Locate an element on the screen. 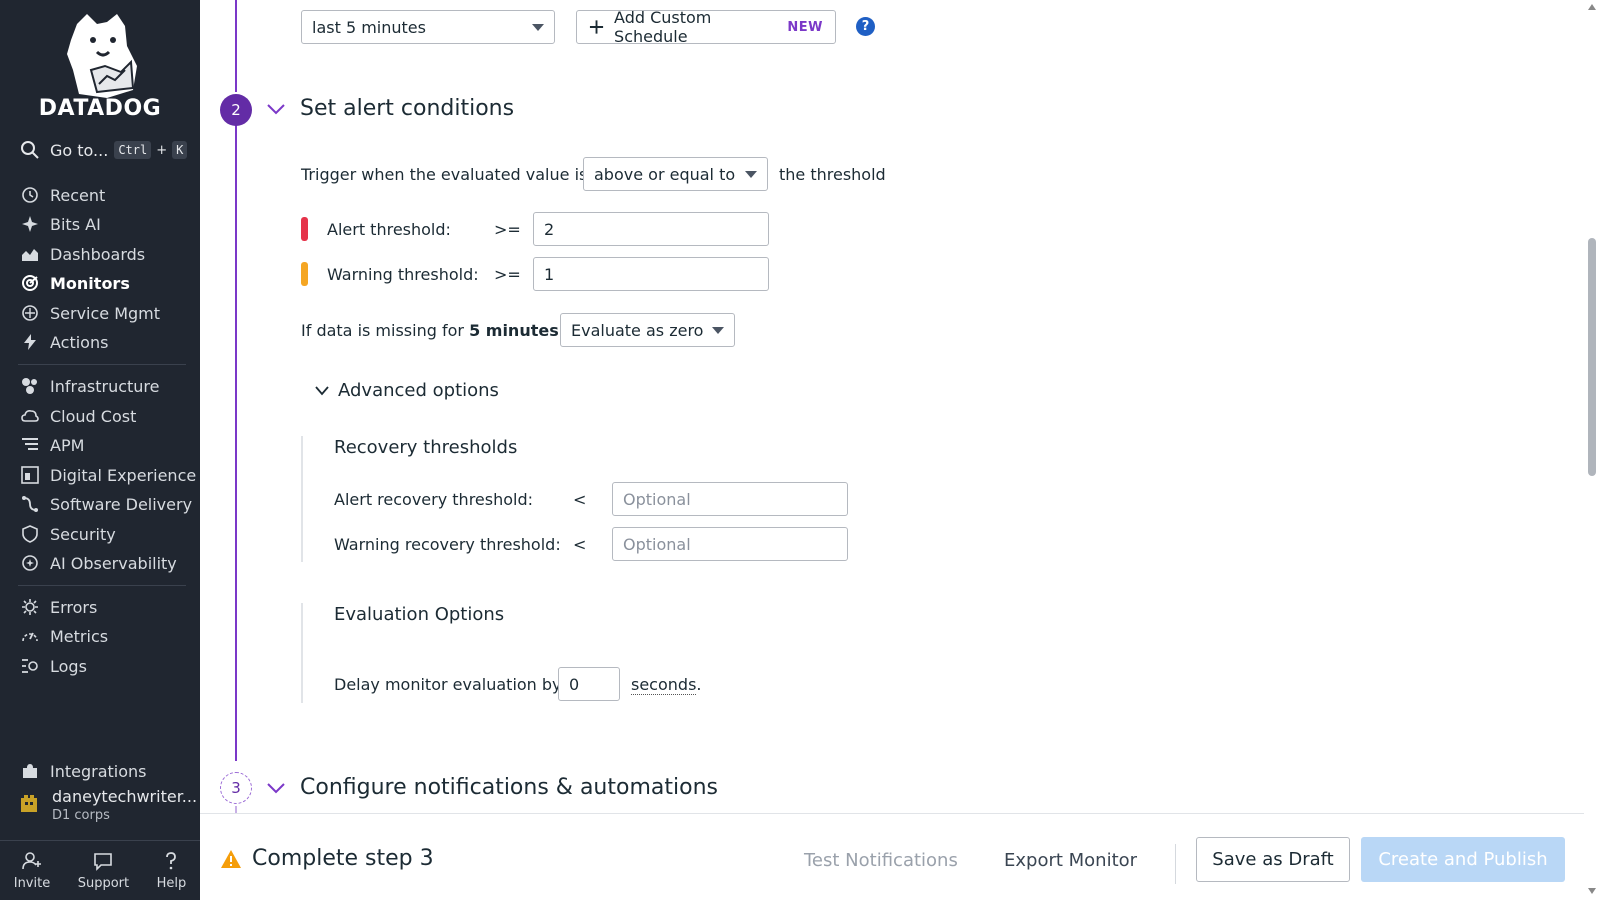 The width and height of the screenshot is (1600, 900). warning-recovery-label: Warning recovery threshold: is located at coordinates (447, 544).